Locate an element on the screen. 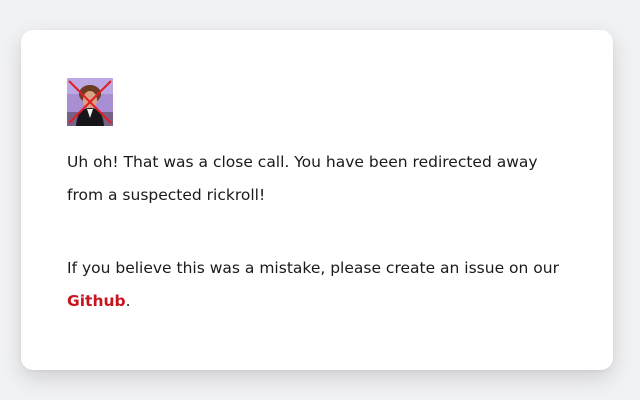 This screenshot has width=640, height=400. blocked-image-icon is located at coordinates (90, 102).